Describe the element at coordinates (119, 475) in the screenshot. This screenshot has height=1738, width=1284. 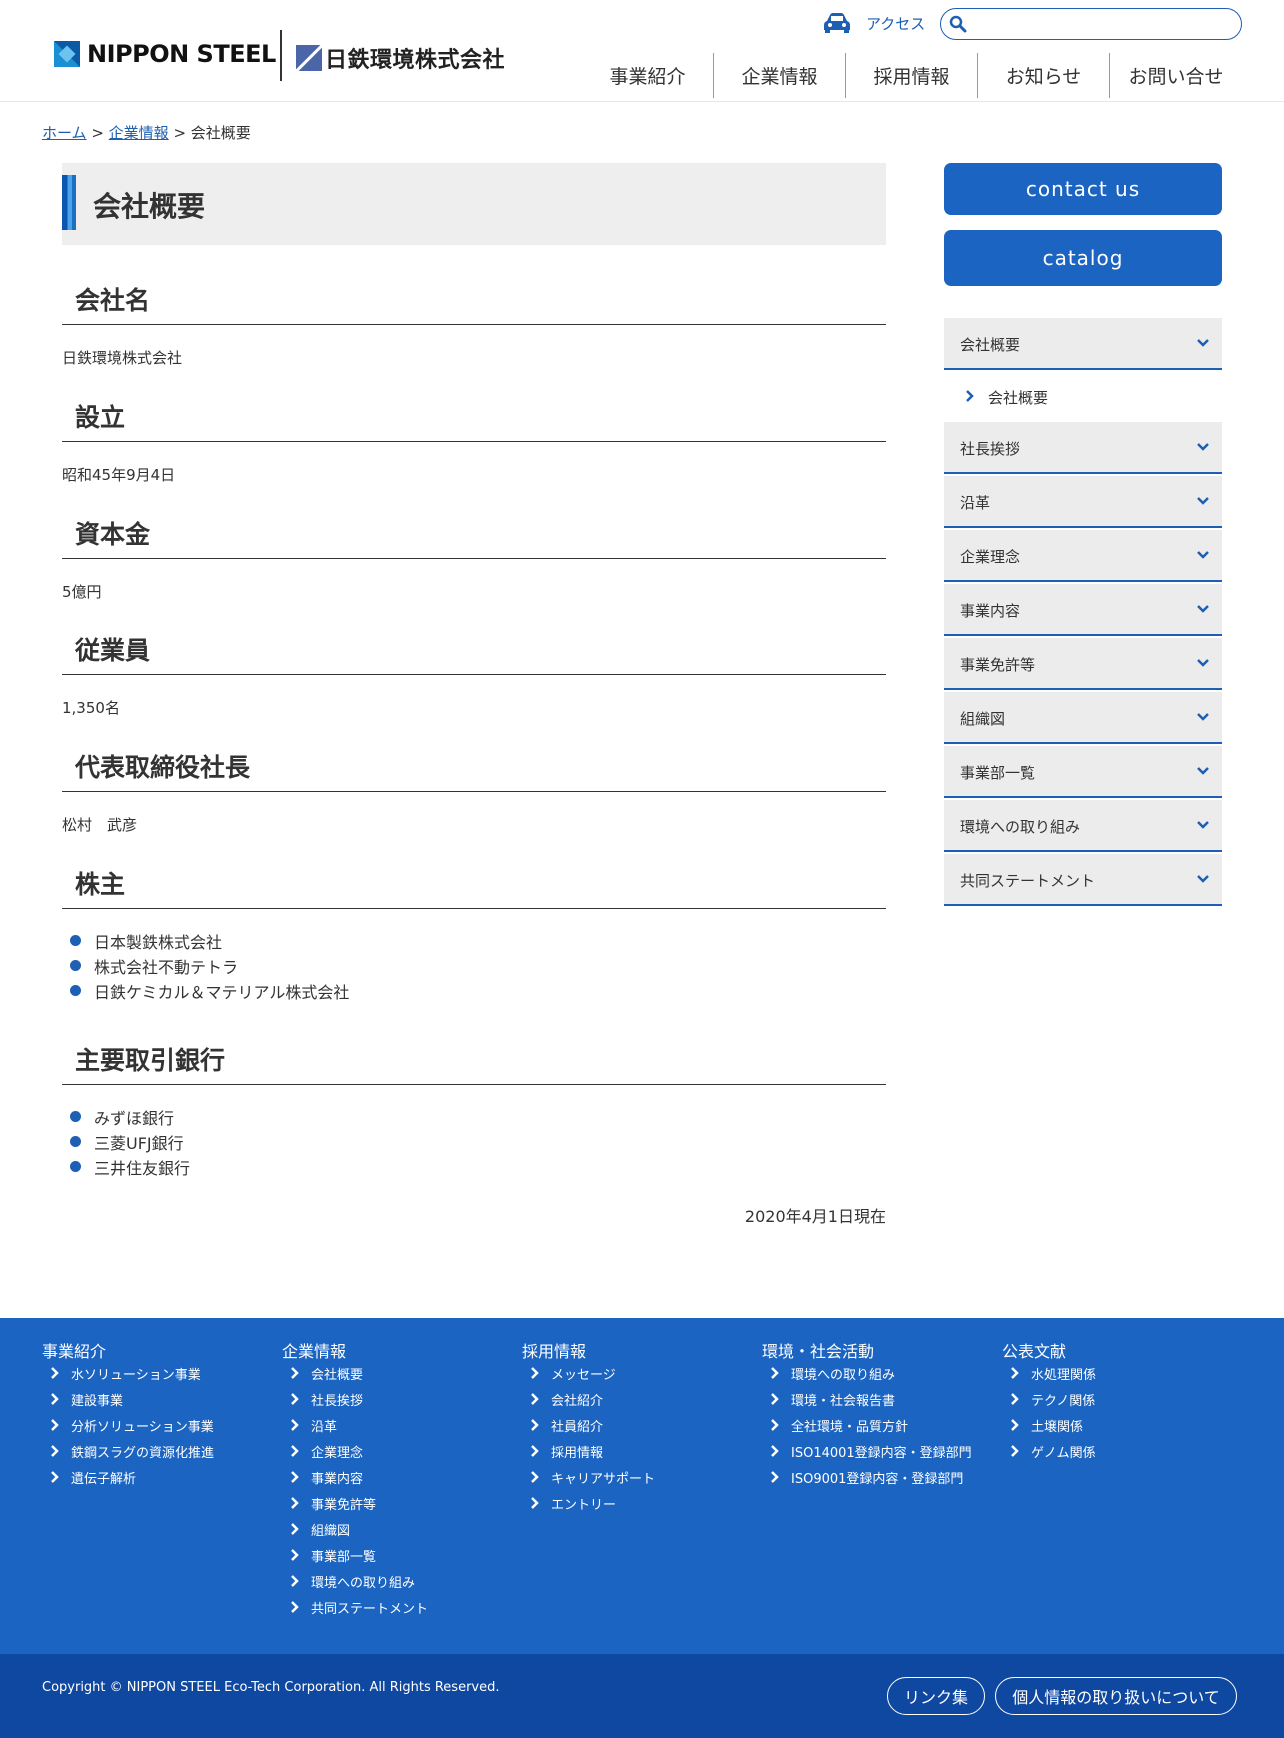
I see `established-value: 昭和45年9月4日` at that location.